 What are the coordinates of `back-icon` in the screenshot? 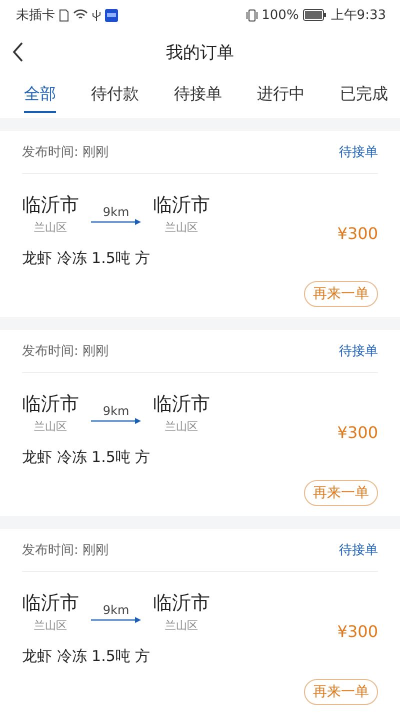 It's located at (18, 52).